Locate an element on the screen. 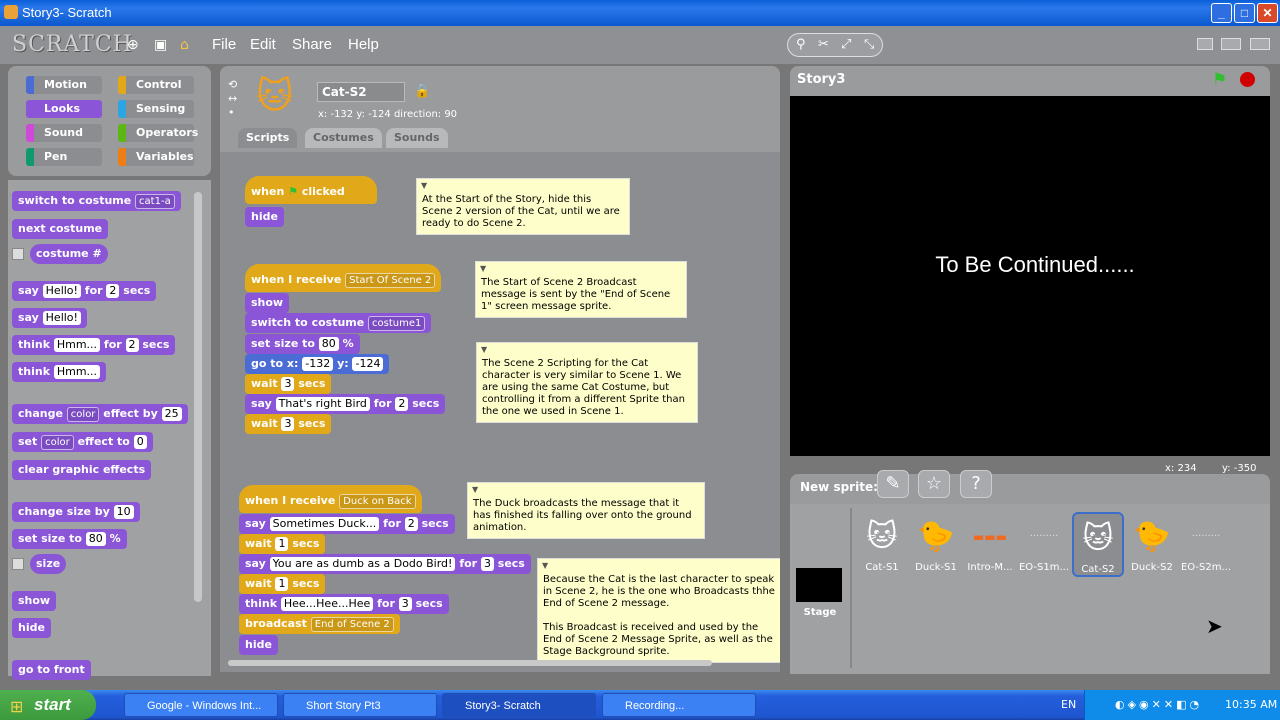  block-costume-num: costume # is located at coordinates (69, 254).